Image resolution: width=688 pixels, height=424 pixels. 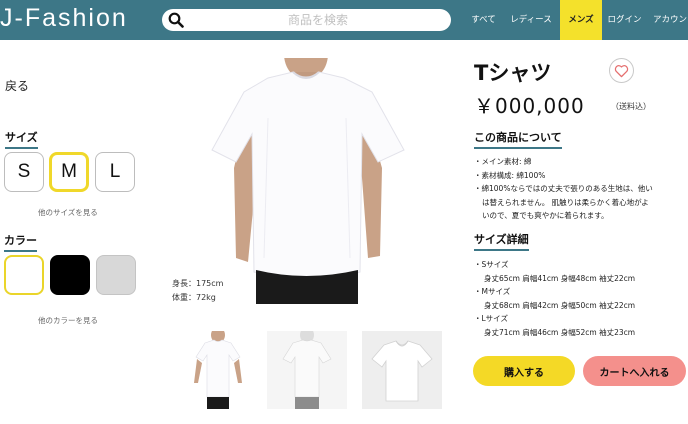 What do you see at coordinates (68, 320) in the screenshot?
I see `more-colors-link: 他のカラーを見る` at bounding box center [68, 320].